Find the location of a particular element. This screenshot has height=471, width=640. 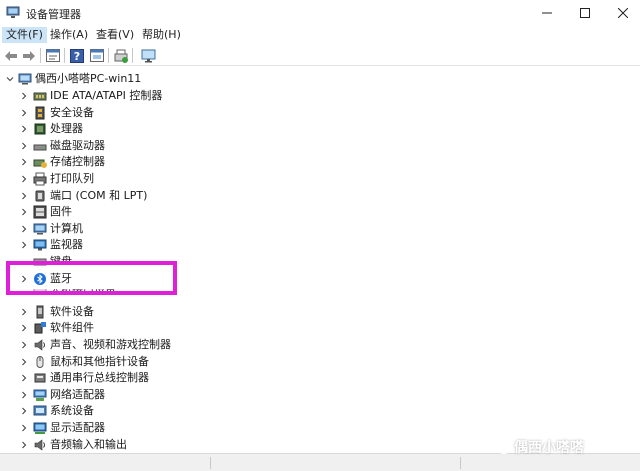

audio-io-icon is located at coordinates (39, 444).